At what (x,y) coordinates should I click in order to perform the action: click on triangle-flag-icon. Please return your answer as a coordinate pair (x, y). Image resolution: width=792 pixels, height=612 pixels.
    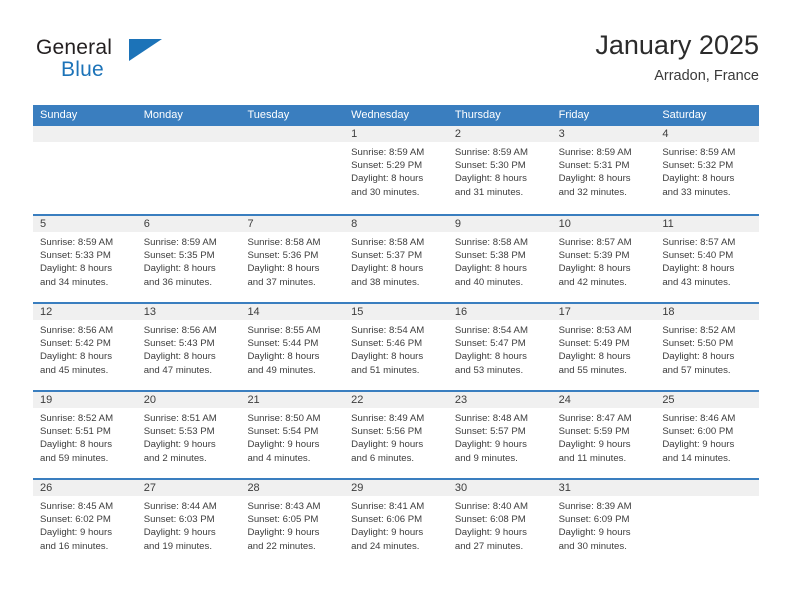
    Looking at the image, I should click on (145, 50).